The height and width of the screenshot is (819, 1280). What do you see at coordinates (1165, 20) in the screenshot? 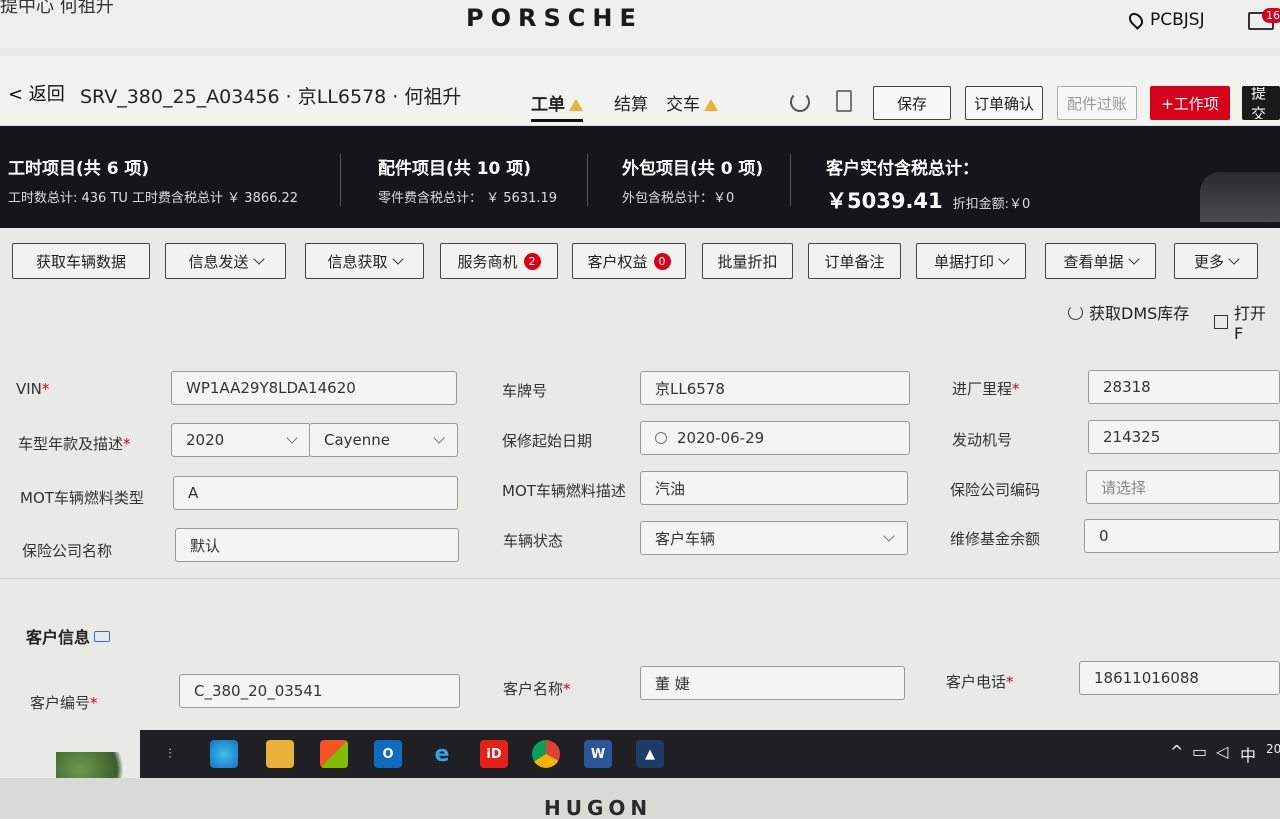
I see `location-selector: PCBJSJ` at bounding box center [1165, 20].